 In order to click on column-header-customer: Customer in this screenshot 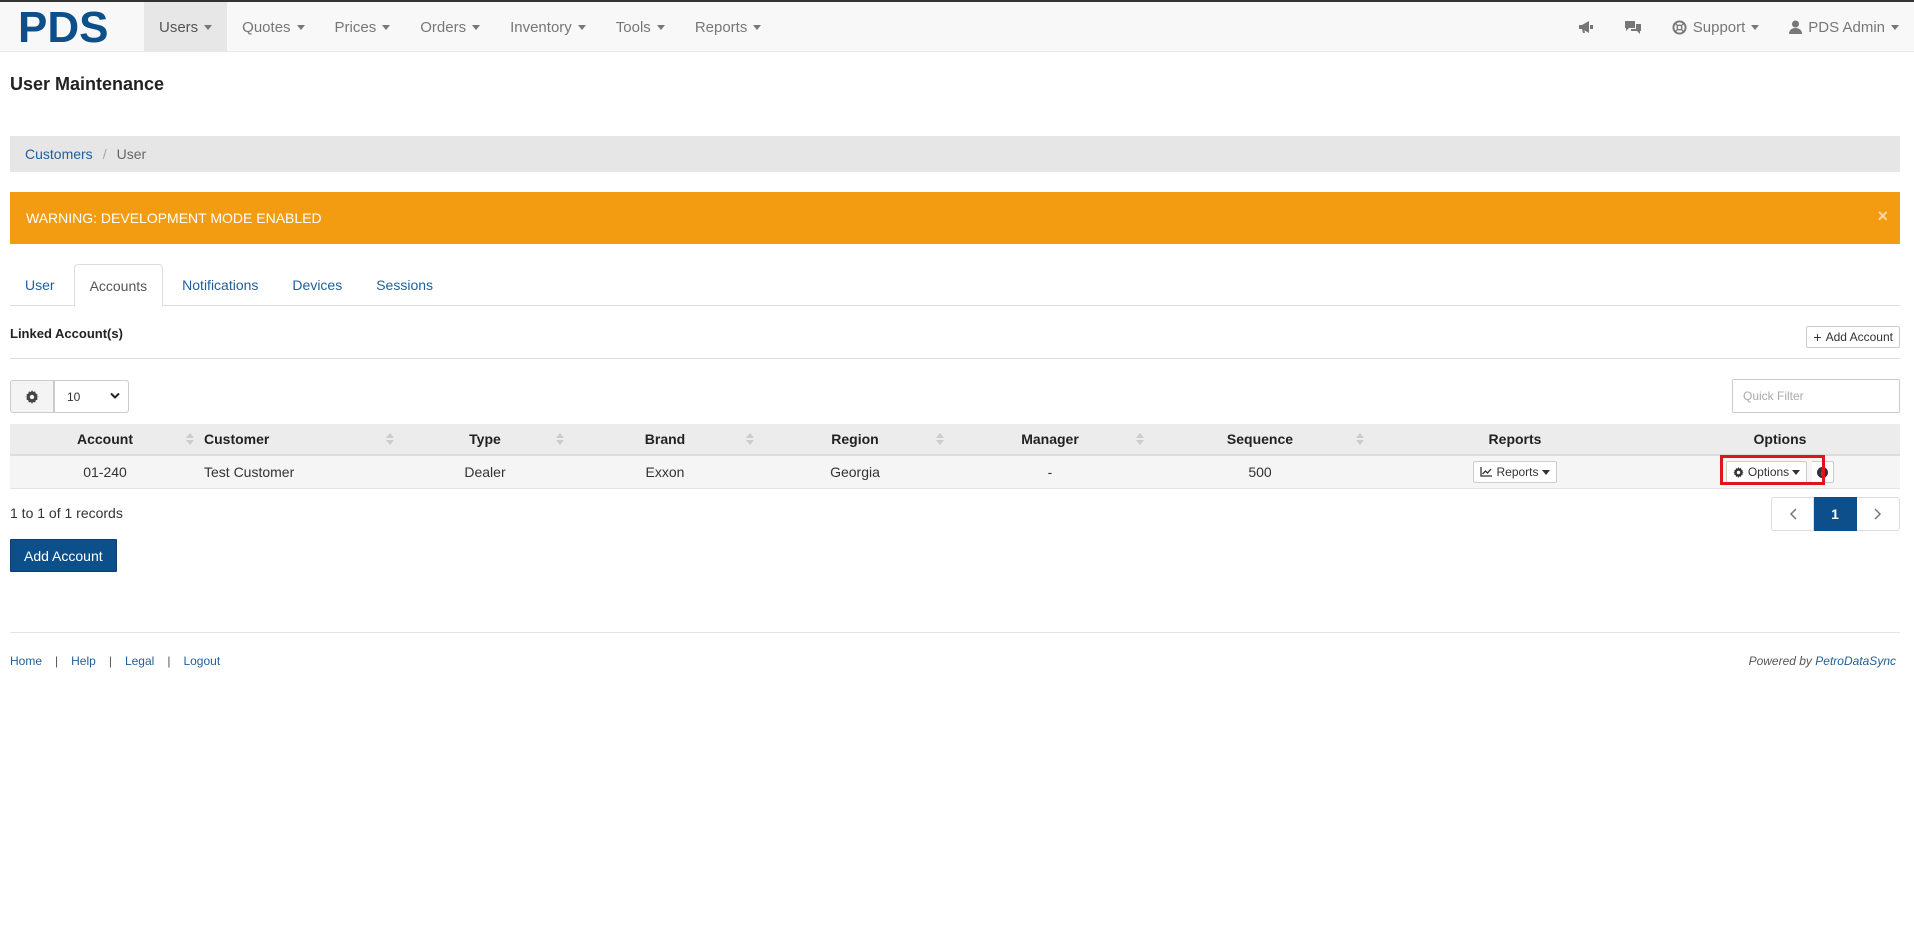, I will do `click(300, 439)`.